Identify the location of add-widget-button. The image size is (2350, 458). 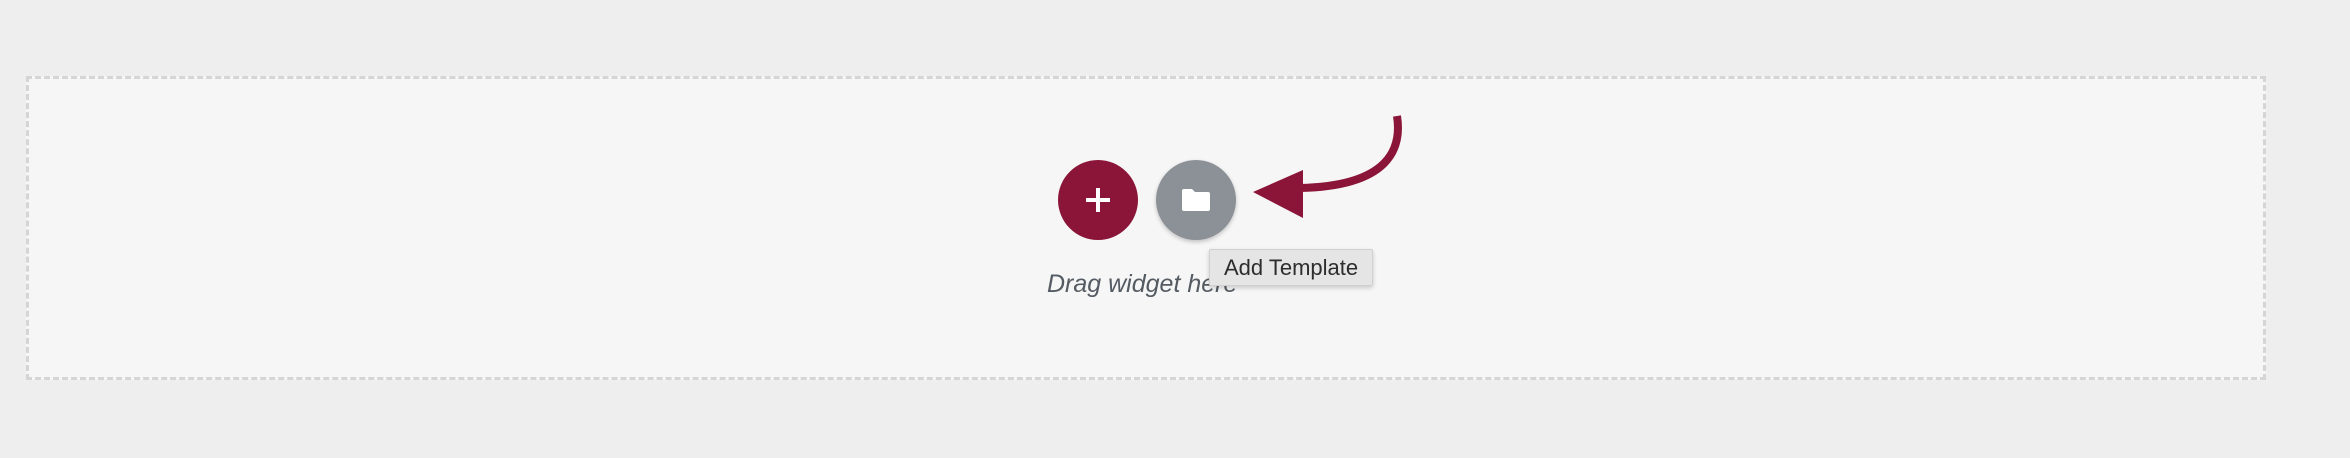
(1098, 200).